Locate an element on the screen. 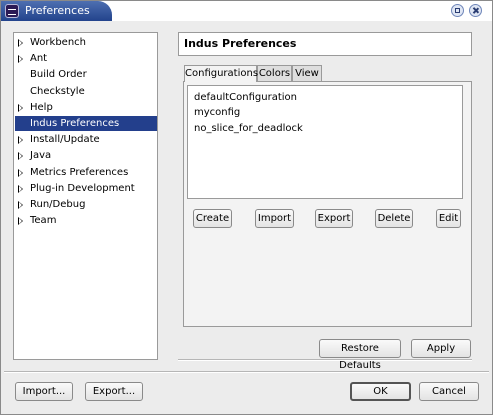 The image size is (493, 415). export-config-button: Export is located at coordinates (334, 218).